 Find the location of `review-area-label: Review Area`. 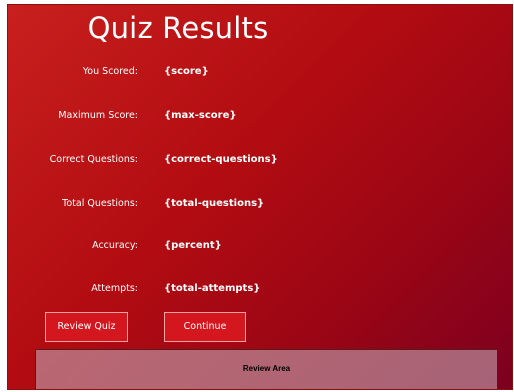

review-area-label: Review Area is located at coordinates (266, 368).